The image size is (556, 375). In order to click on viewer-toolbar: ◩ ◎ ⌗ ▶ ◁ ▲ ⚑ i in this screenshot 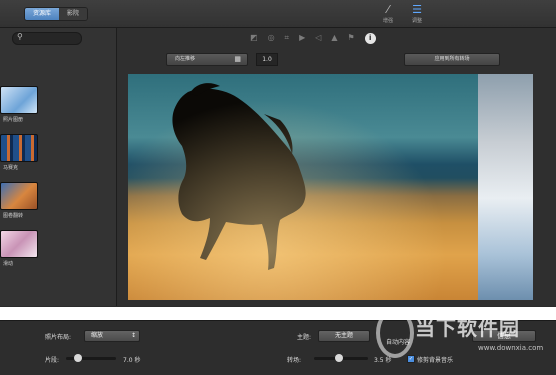, I will do `click(313, 39)`.